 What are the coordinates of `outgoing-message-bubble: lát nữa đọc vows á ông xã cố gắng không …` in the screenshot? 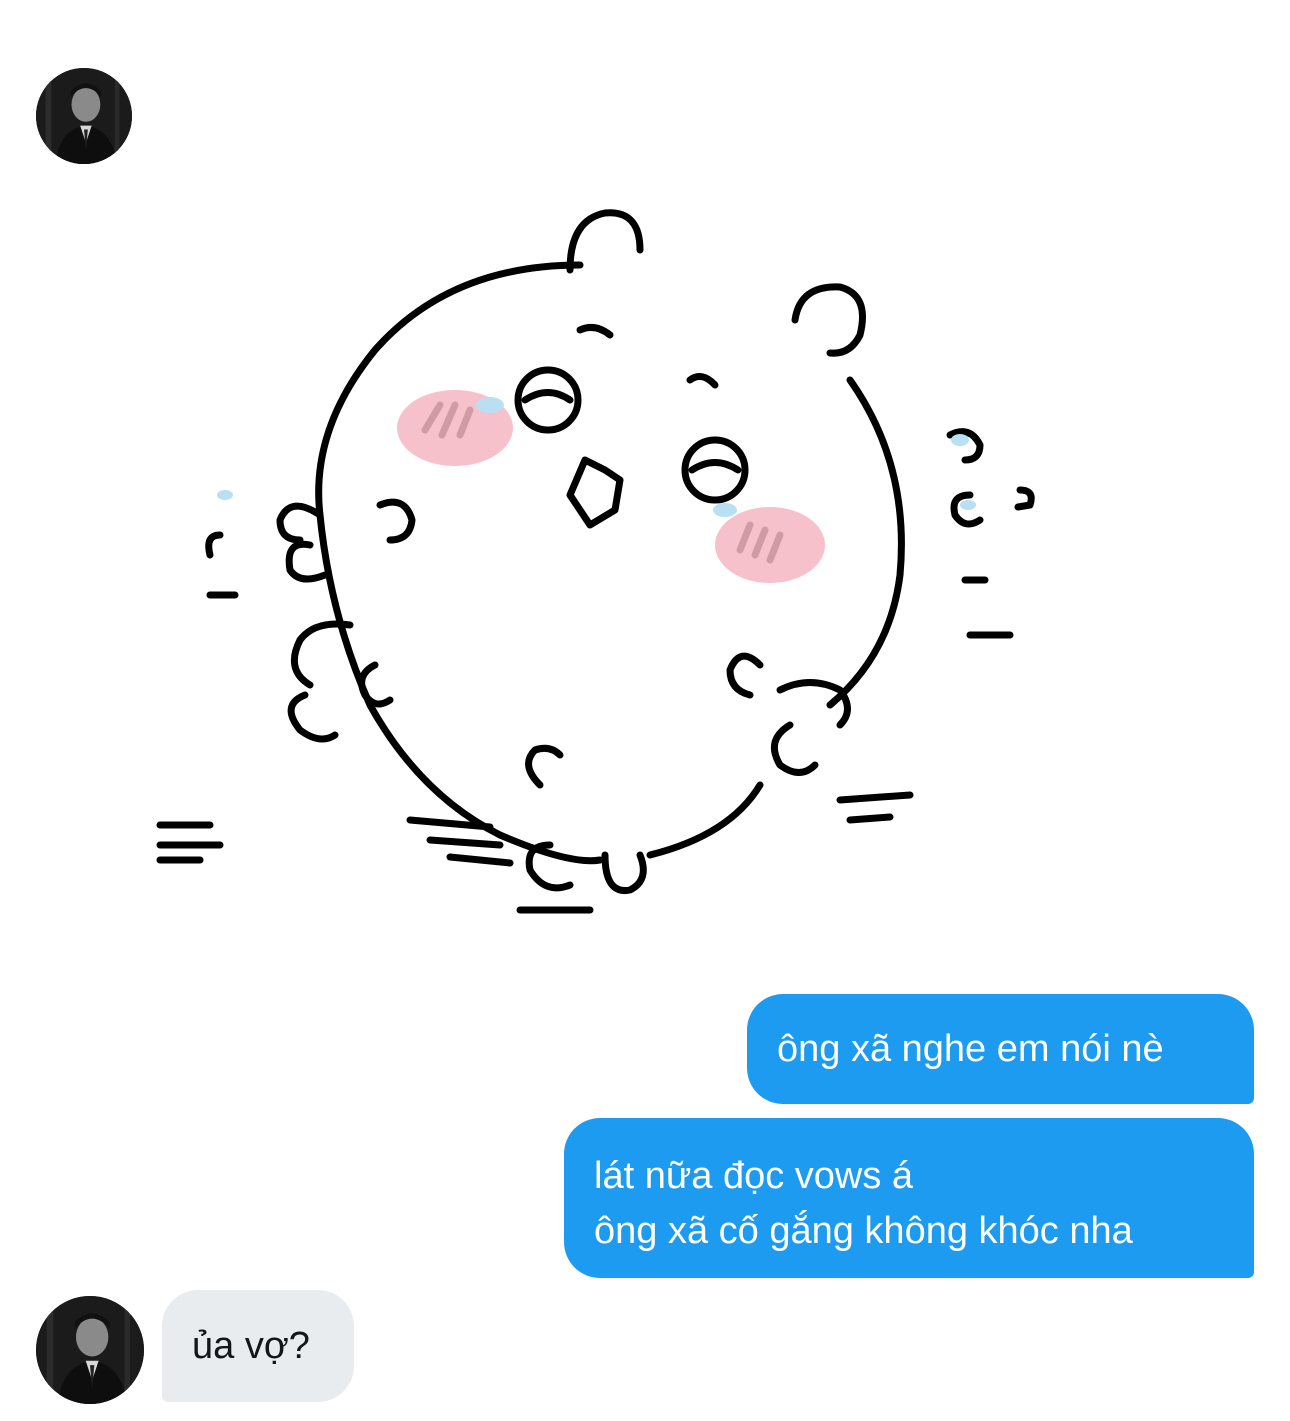 It's located at (909, 1198).